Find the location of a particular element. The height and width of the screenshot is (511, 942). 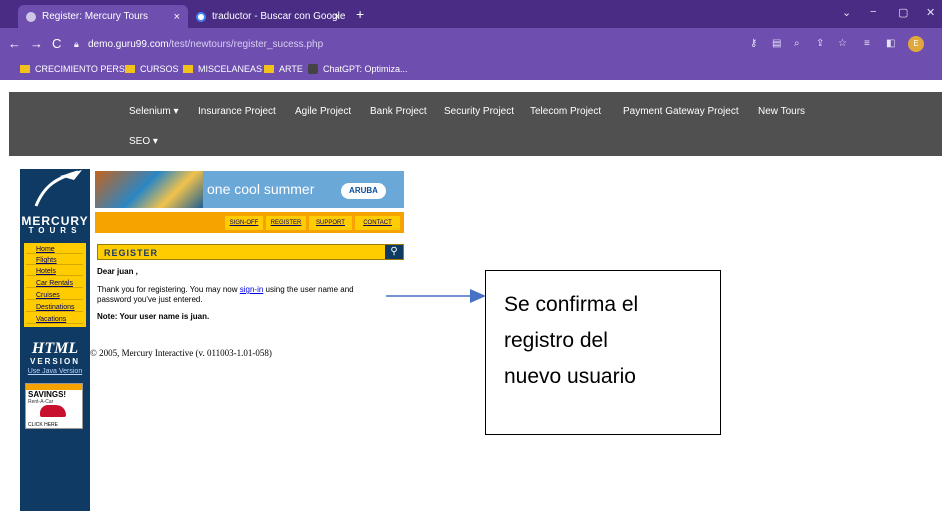

bookmark-star-icon: ☆ is located at coordinates (842, 43).